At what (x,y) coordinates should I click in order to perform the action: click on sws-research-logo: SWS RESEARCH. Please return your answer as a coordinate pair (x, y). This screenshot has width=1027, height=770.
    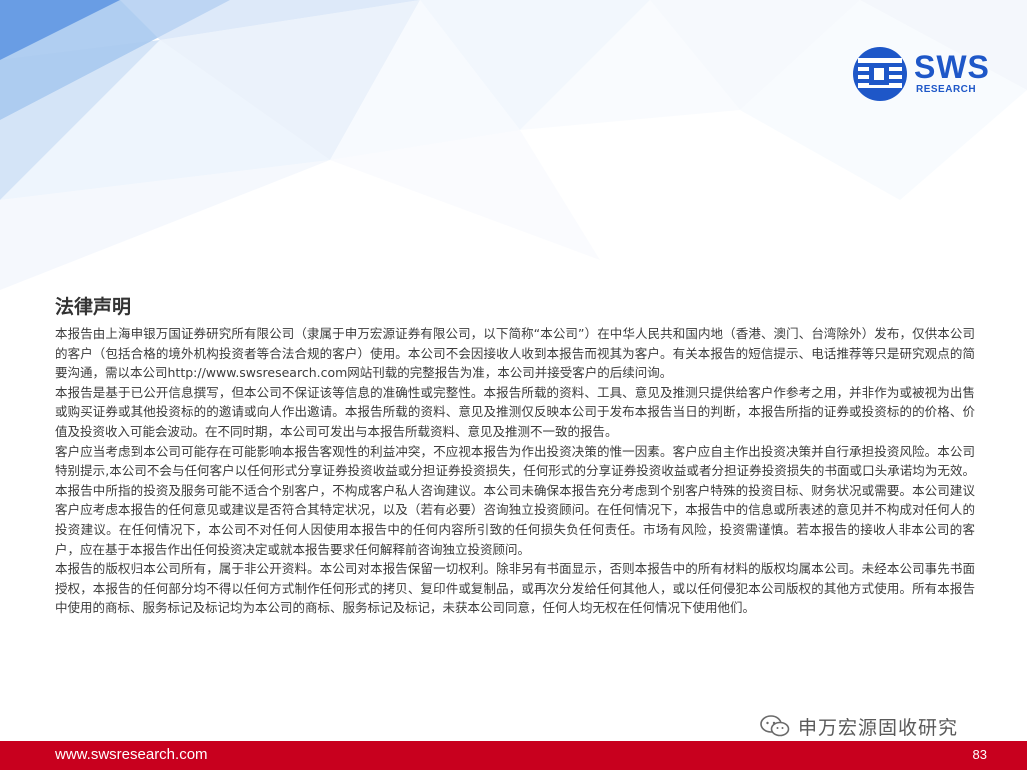
    Looking at the image, I should click on (927, 74).